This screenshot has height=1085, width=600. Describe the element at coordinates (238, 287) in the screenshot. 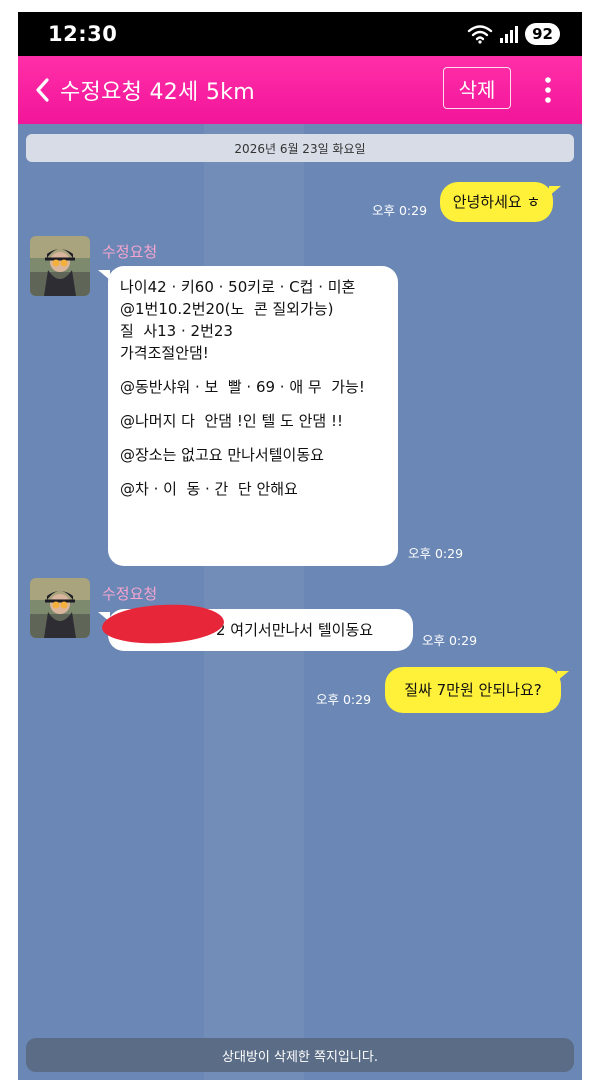

I see `message-line: 나이42 · 키60 · 50키로 · C컵 · 미혼` at that location.